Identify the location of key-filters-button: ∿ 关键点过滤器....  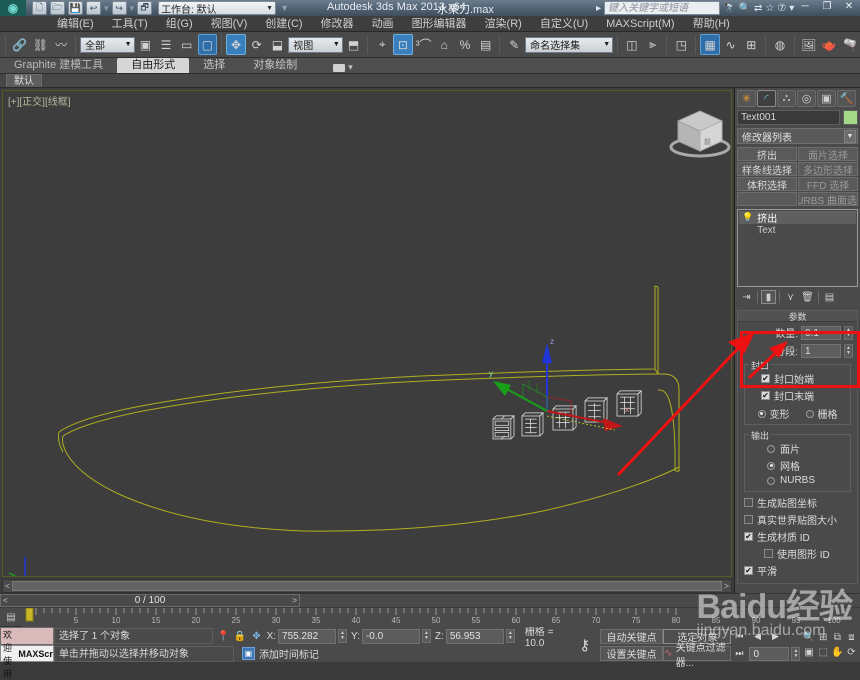
(697, 656).